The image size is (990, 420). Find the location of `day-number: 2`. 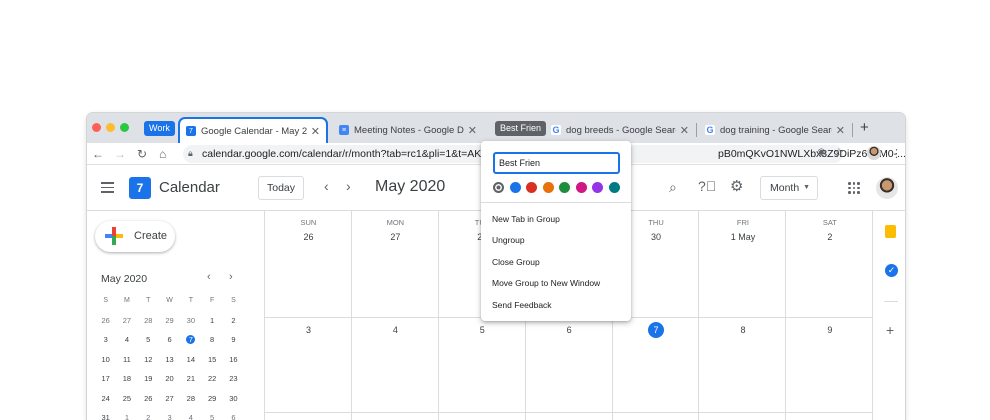

day-number: 2 is located at coordinates (829, 237).